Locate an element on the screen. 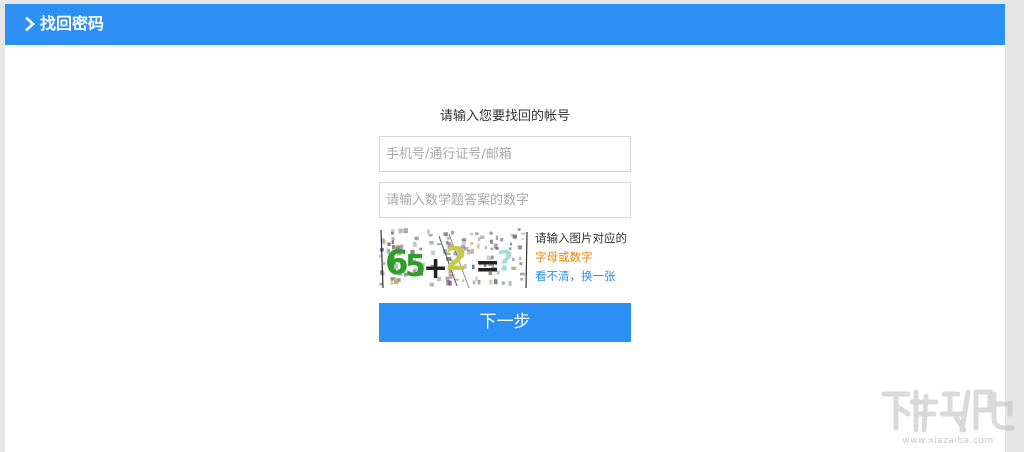 This screenshot has height=452, width=1024. watermark-url: www.xiazaiba.com is located at coordinates (948, 441).